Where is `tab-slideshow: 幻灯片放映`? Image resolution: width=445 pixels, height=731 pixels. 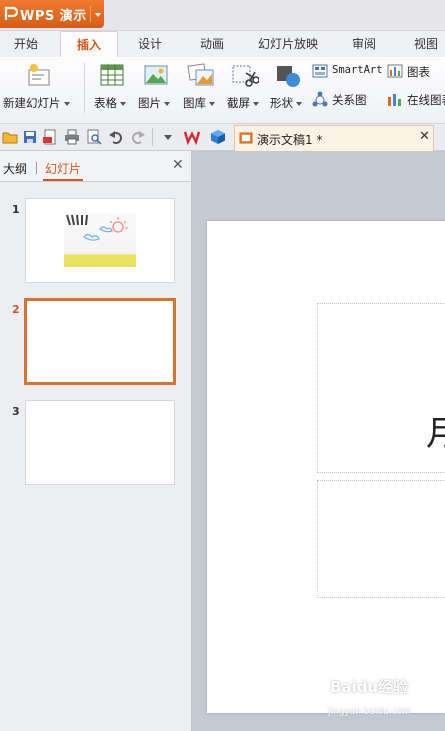
tab-slideshow: 幻灯片放映 is located at coordinates (288, 44).